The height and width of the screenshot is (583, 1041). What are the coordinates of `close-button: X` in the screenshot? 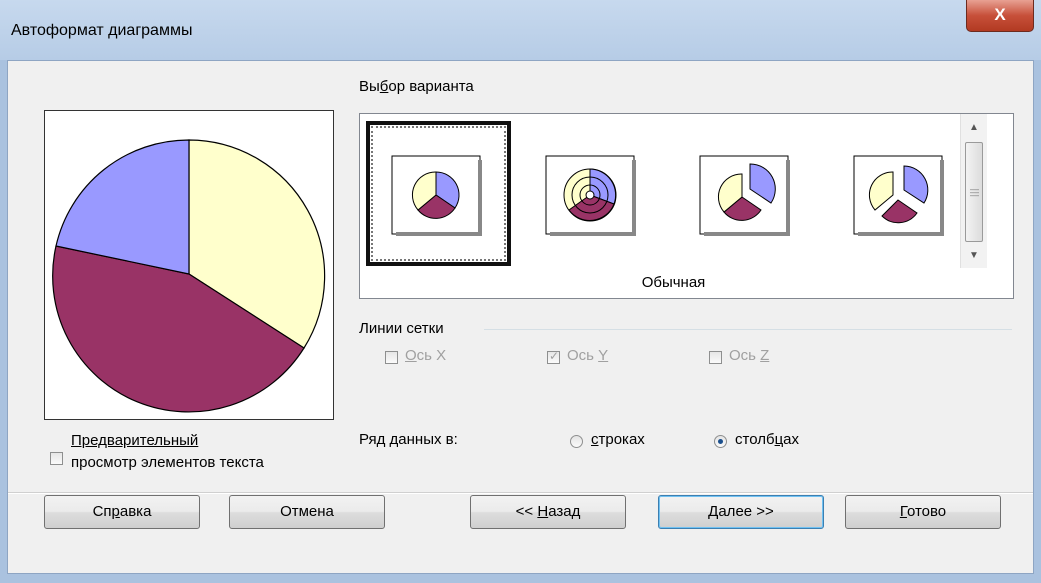 It's located at (1000, 16).